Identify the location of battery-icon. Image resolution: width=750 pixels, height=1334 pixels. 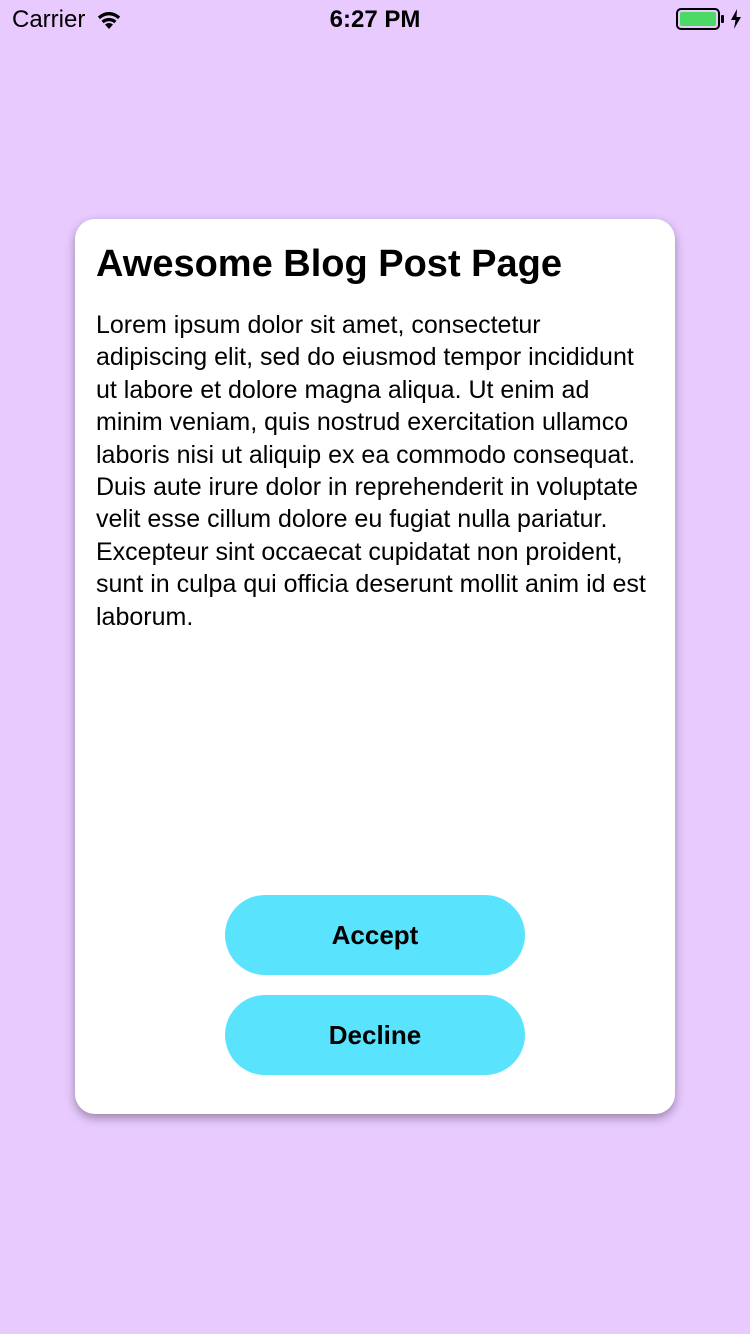
(700, 19).